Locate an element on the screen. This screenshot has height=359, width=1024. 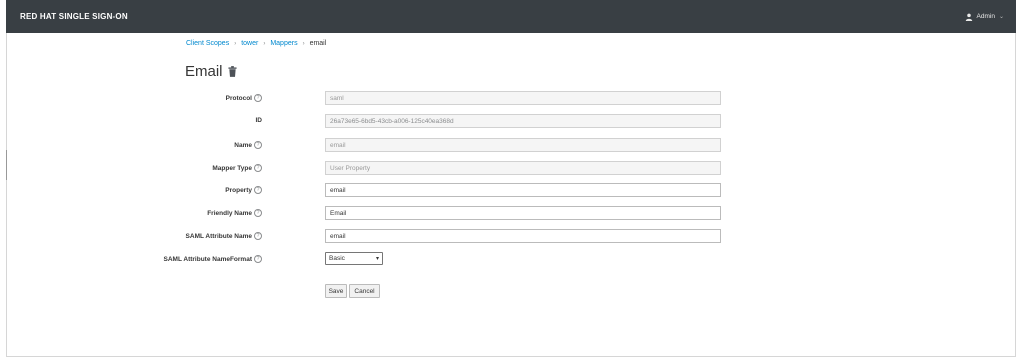
saml-attribute-name-label: SAML Attribute Name ? is located at coordinates (224, 236).